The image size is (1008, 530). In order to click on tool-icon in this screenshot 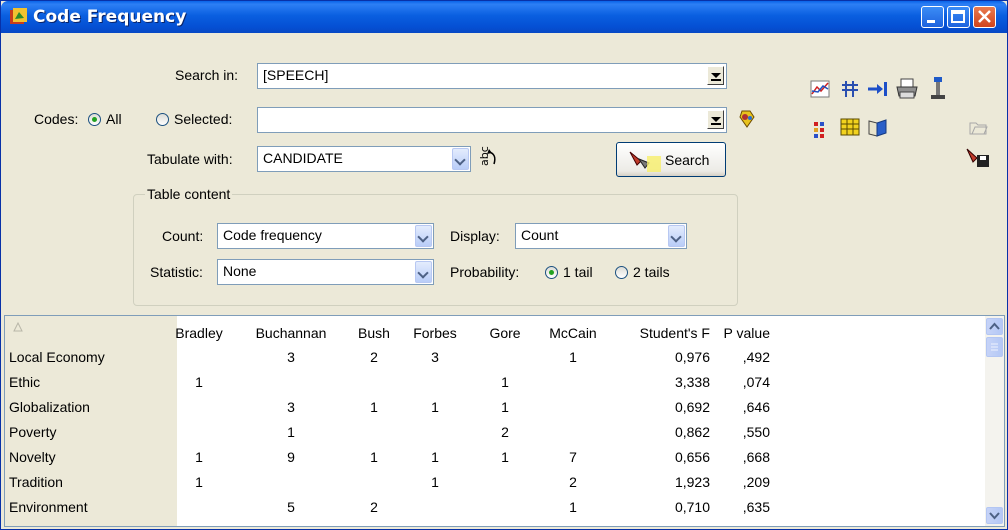, I will do `click(938, 88)`.